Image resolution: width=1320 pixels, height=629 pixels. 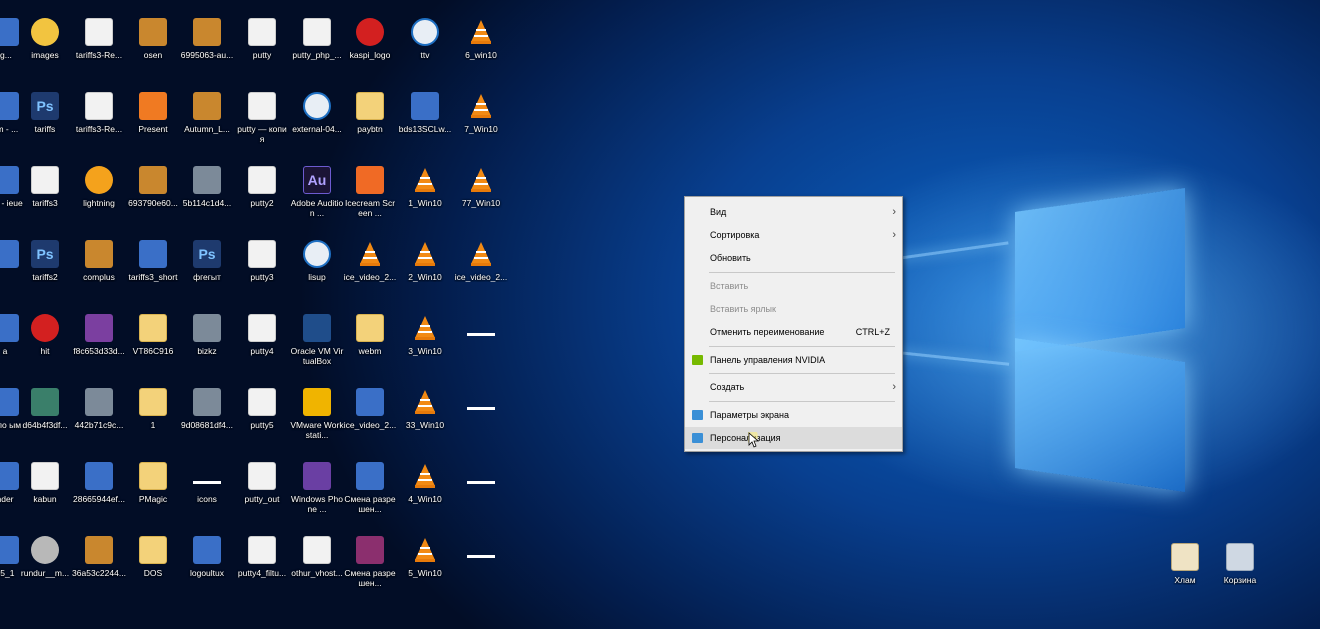 I want to click on desktop-icon: icons, so click(x=207, y=491).